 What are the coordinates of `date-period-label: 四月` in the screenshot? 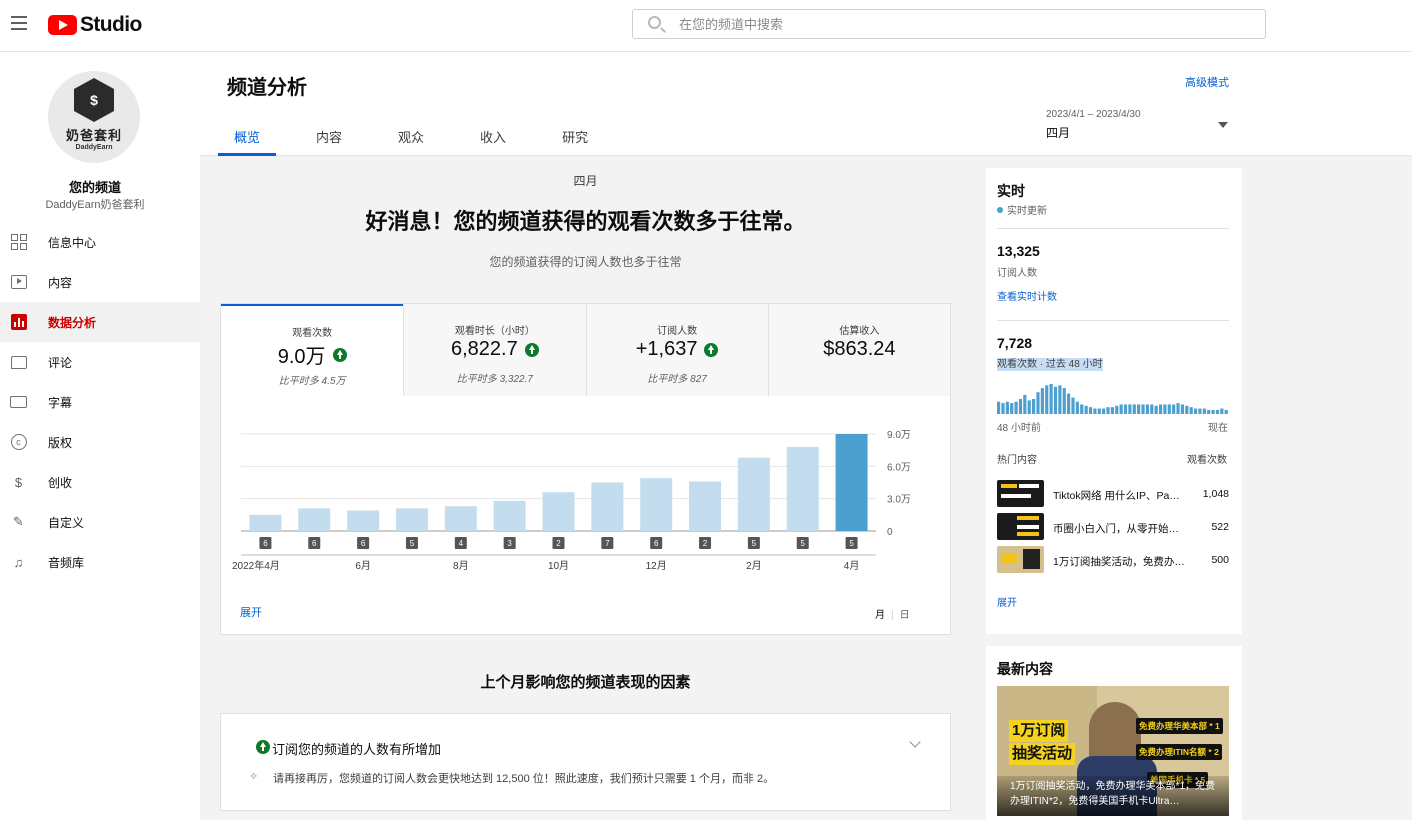 It's located at (1058, 132).